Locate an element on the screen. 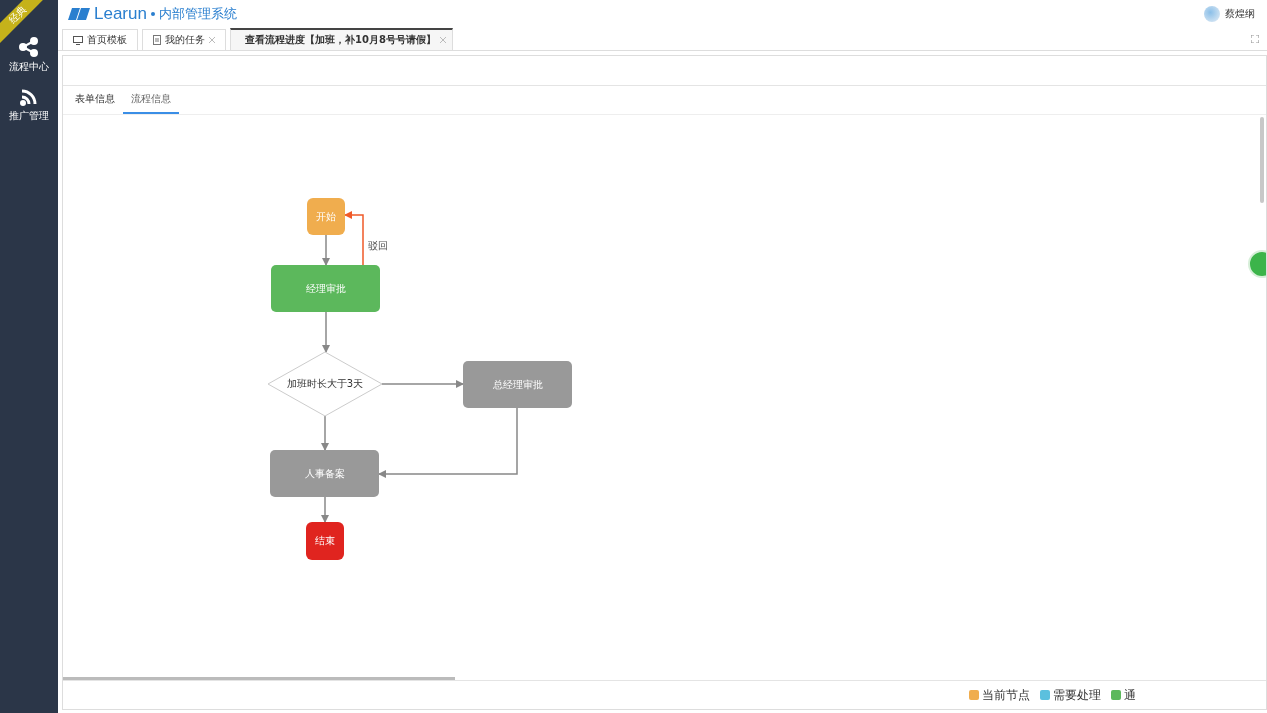 The width and height of the screenshot is (1267, 713). share-icon is located at coordinates (29, 47).